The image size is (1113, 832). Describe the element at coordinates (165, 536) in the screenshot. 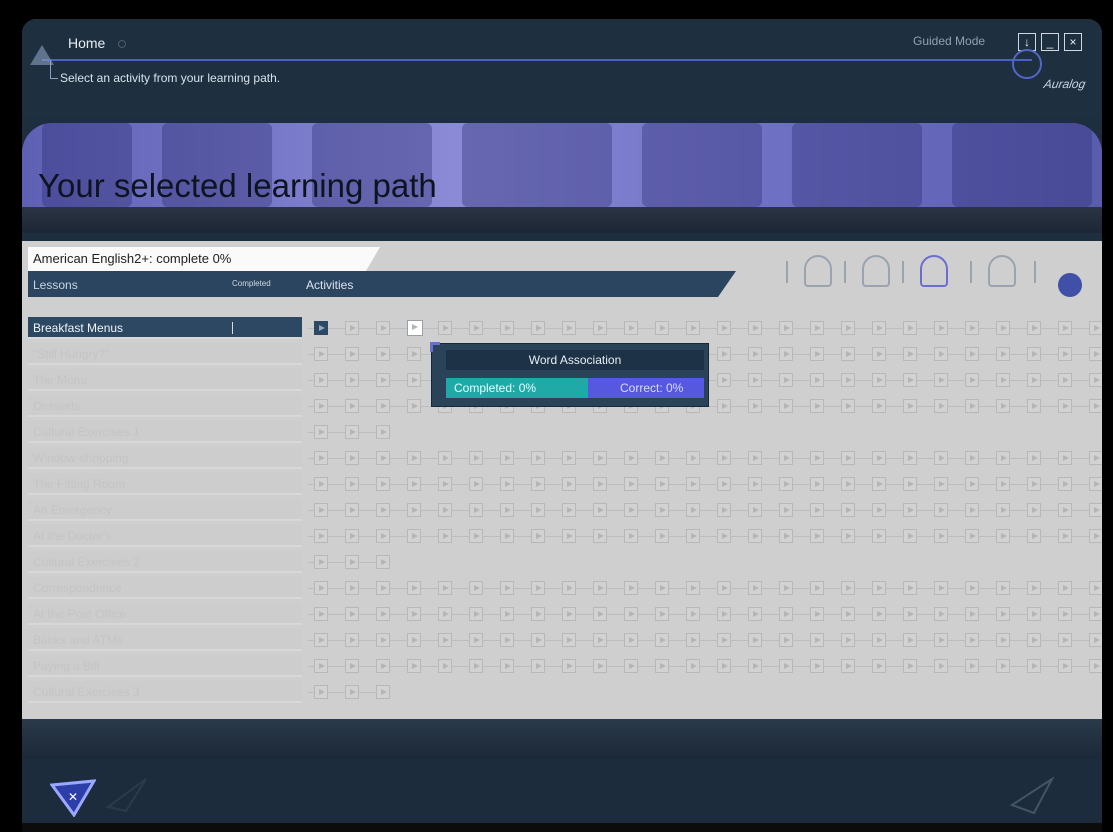

I see `lesson-item: At the Doctor's` at that location.